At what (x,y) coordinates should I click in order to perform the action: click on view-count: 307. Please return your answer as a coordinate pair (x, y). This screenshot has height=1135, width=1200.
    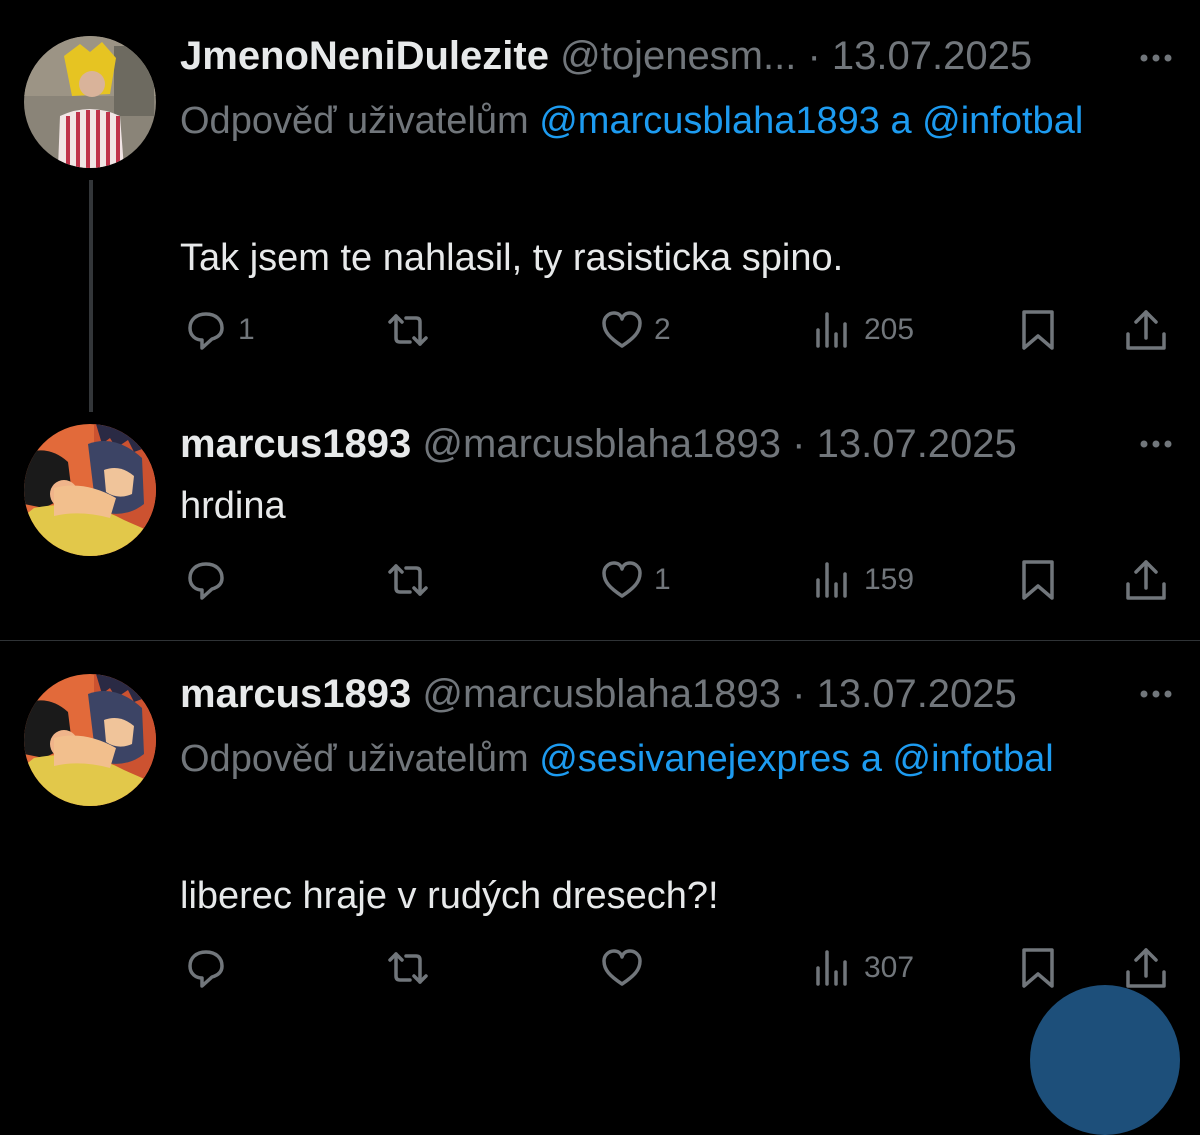
    Looking at the image, I should click on (889, 967).